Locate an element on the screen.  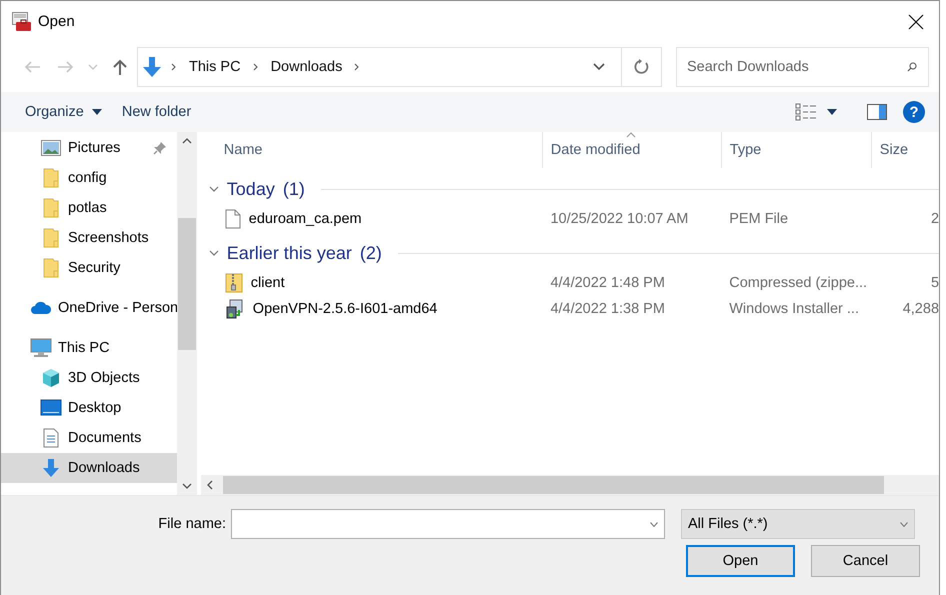
file-name-field is located at coordinates (448, 524).